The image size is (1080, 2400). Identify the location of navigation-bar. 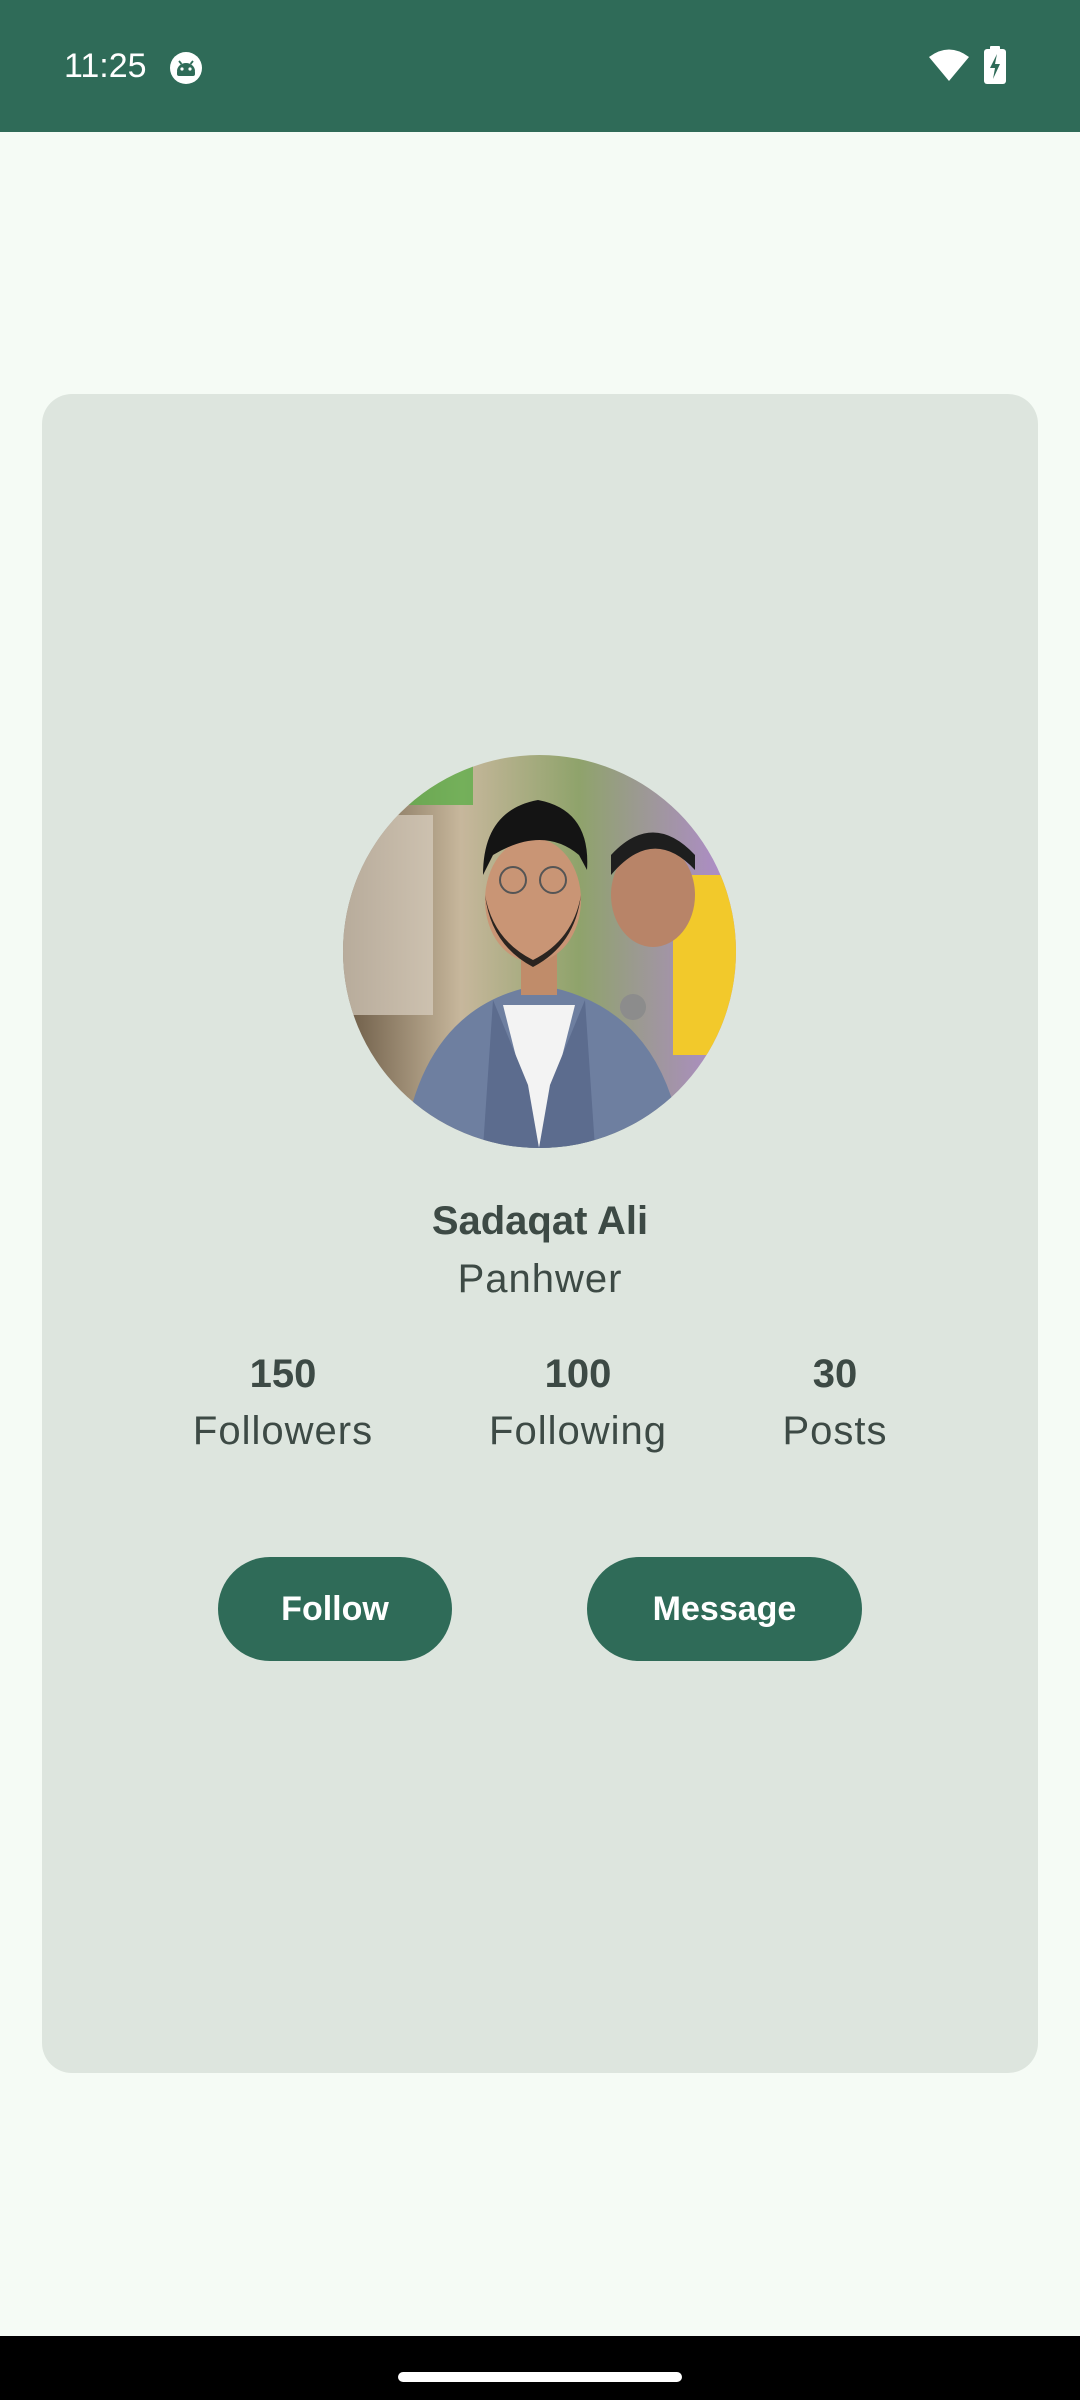
(540, 2368).